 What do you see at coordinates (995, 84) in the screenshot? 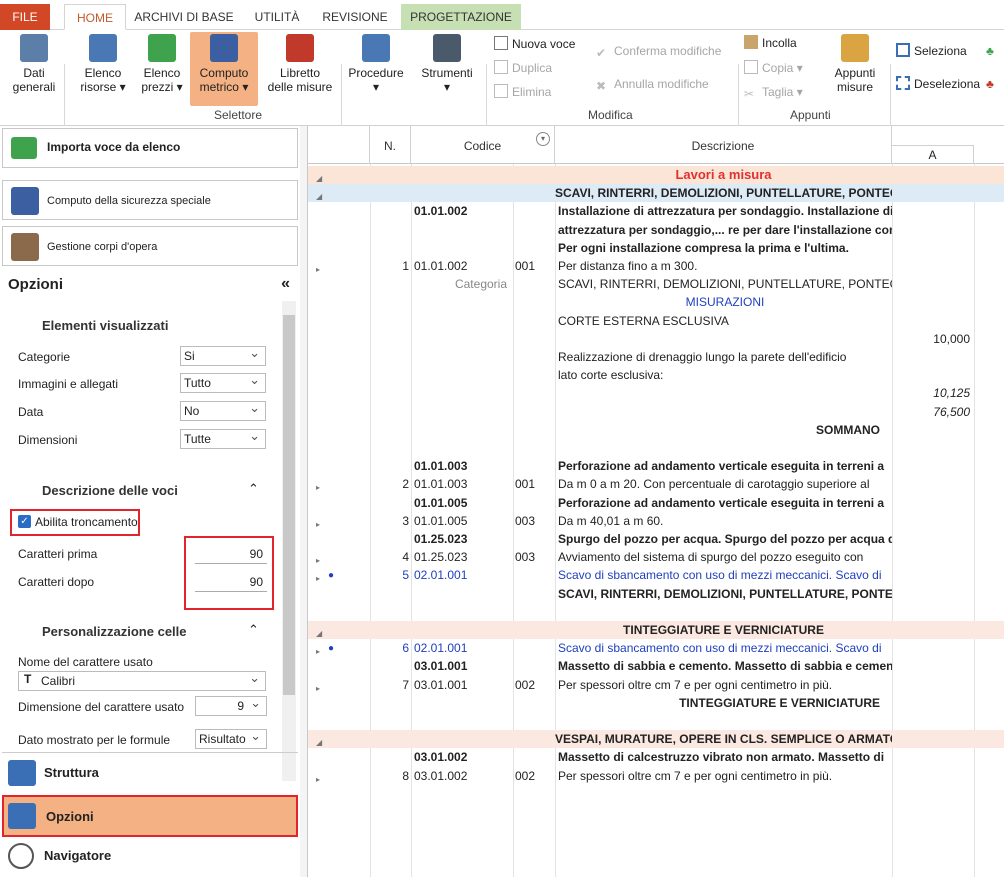
I see `tree-remove-icon: ♣` at bounding box center [995, 84].